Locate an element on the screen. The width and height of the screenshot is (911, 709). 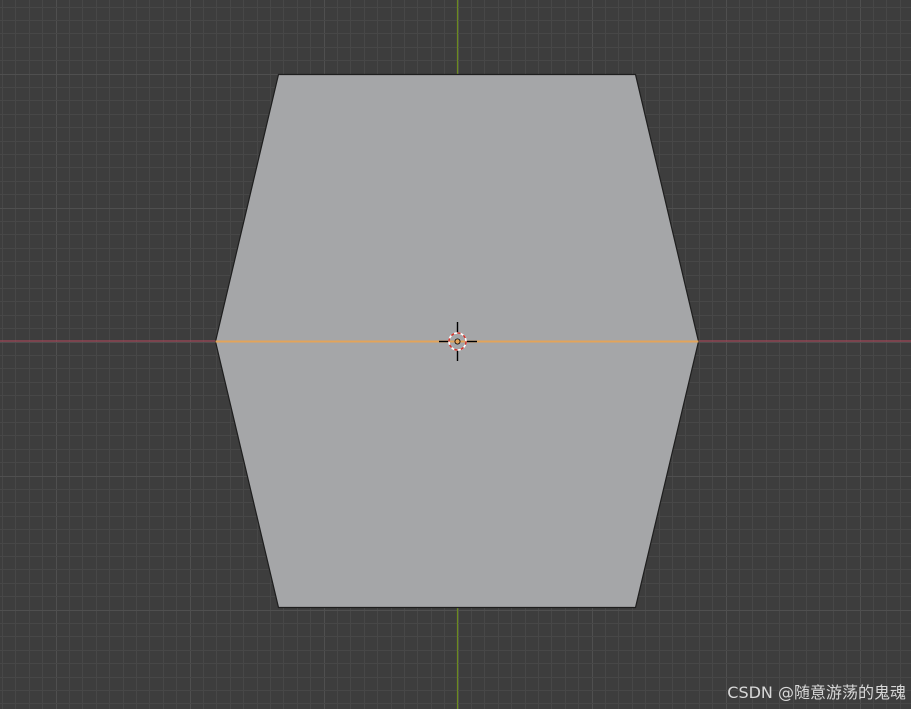
object-origin-icon is located at coordinates (457, 341).